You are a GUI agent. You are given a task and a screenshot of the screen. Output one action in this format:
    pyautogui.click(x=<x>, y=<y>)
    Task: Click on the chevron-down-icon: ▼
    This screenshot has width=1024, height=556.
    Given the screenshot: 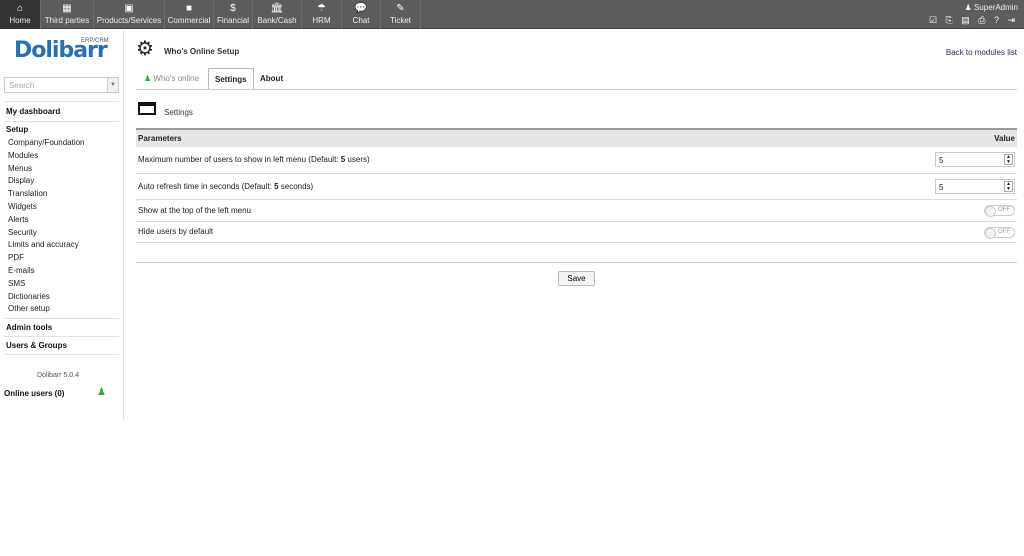 What is the action you would take?
    pyautogui.click(x=112, y=85)
    